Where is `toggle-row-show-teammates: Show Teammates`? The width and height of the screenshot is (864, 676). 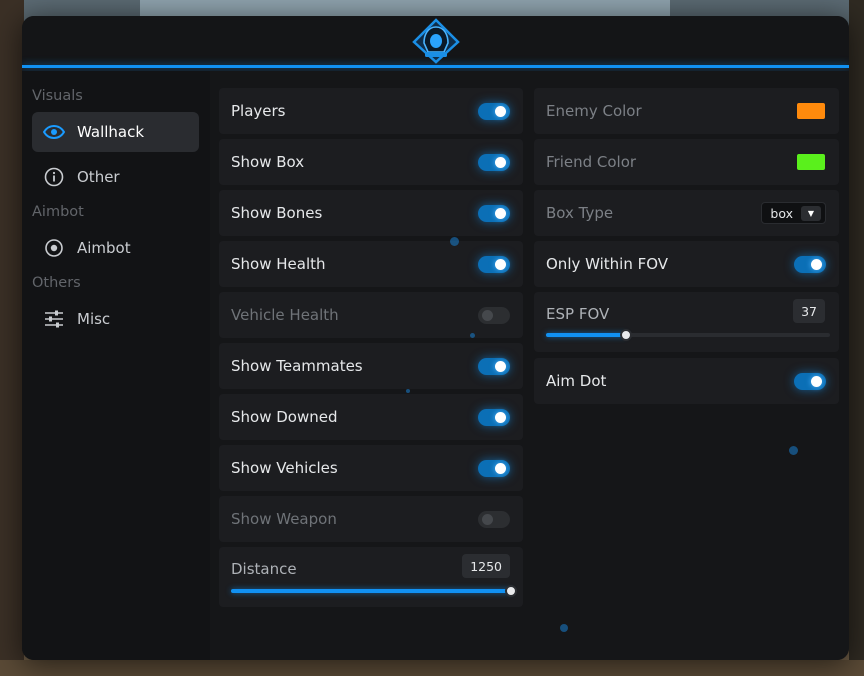 toggle-row-show-teammates: Show Teammates is located at coordinates (371, 366).